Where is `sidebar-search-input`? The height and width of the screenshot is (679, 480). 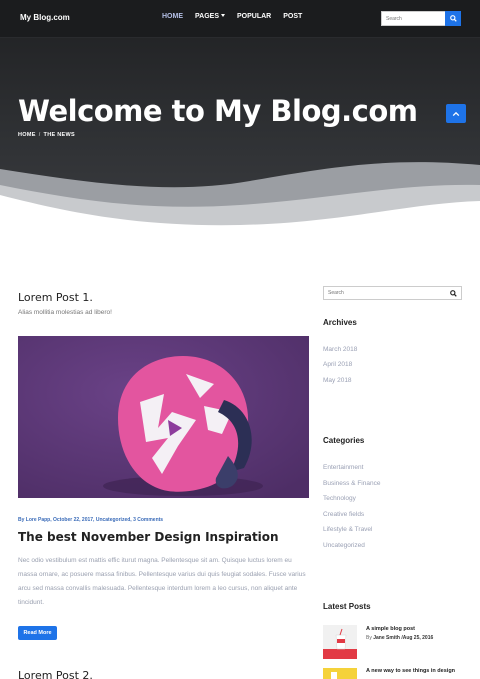 sidebar-search-input is located at coordinates (384, 293).